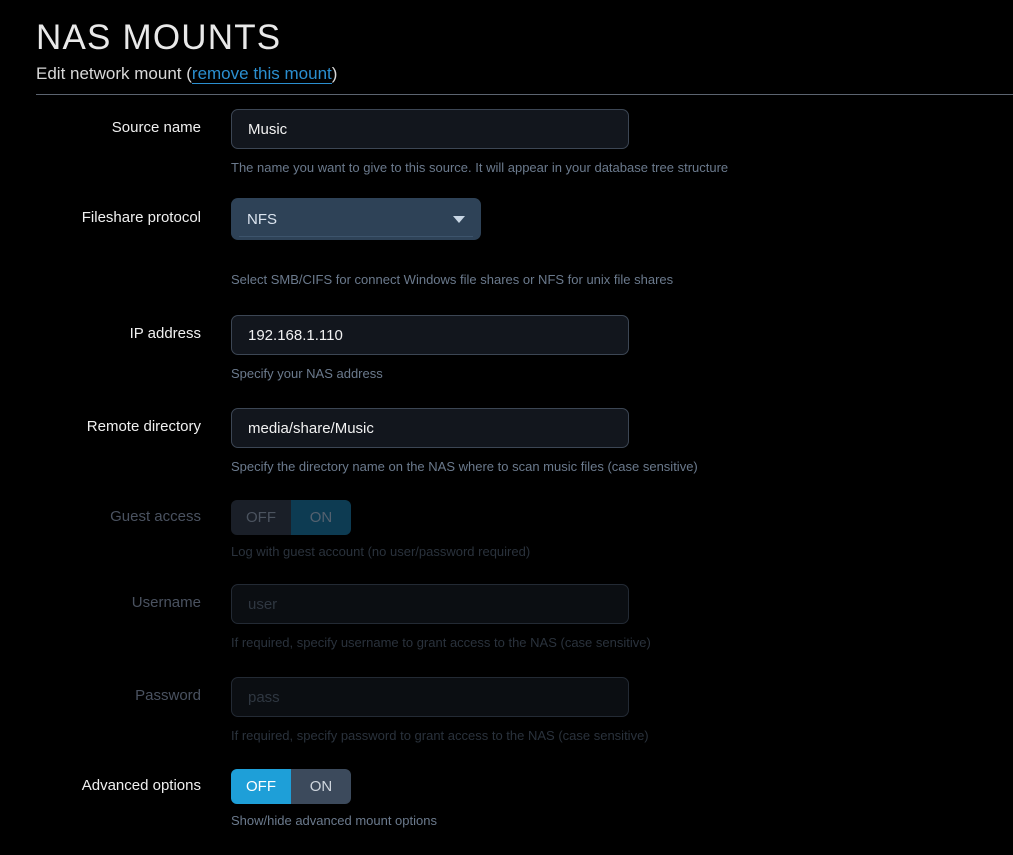 This screenshot has height=855, width=1013. Describe the element at coordinates (141, 785) in the screenshot. I see `advanced-options-label: Advanced options` at that location.